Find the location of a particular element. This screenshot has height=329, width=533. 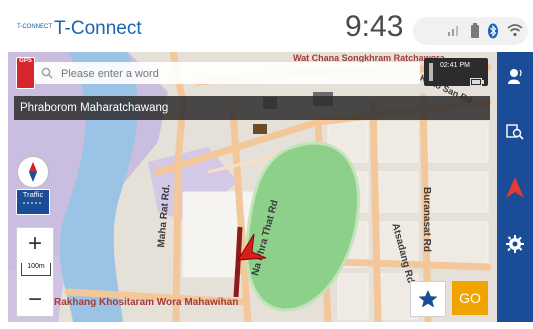

current-address: Phraborom Maharatchawang is located at coordinates (252, 108).